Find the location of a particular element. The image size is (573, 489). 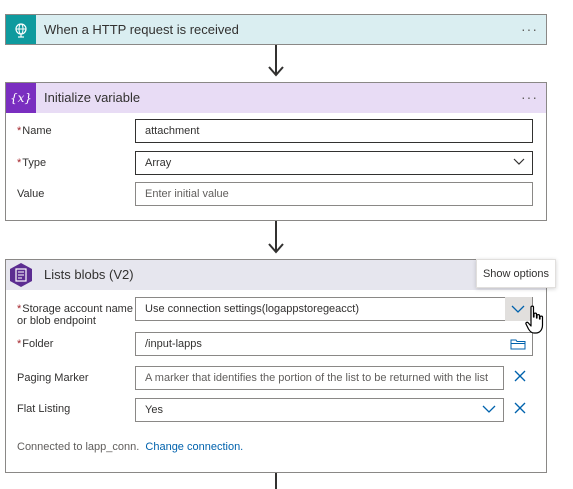

type-dropdown-value: Array is located at coordinates (158, 163).